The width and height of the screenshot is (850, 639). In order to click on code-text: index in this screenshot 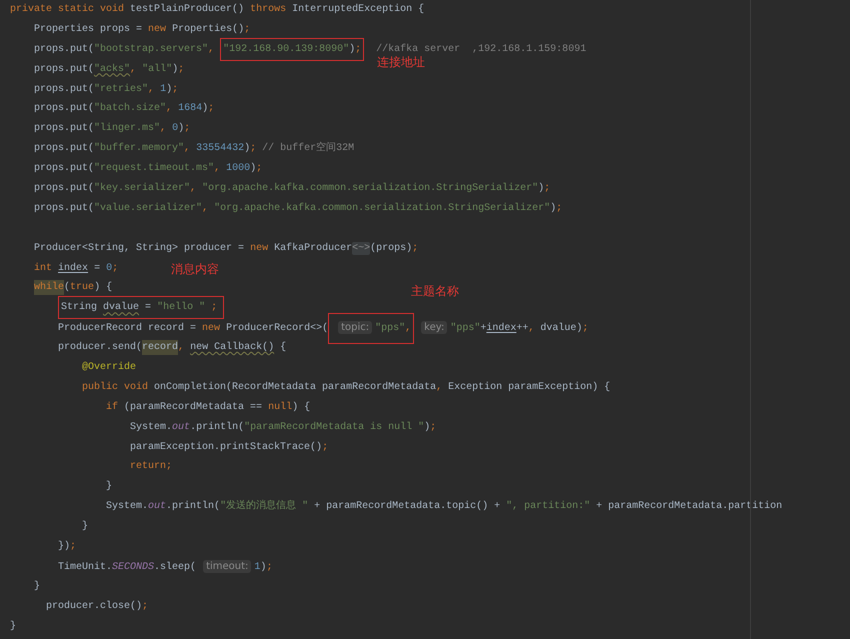, I will do `click(501, 328)`.